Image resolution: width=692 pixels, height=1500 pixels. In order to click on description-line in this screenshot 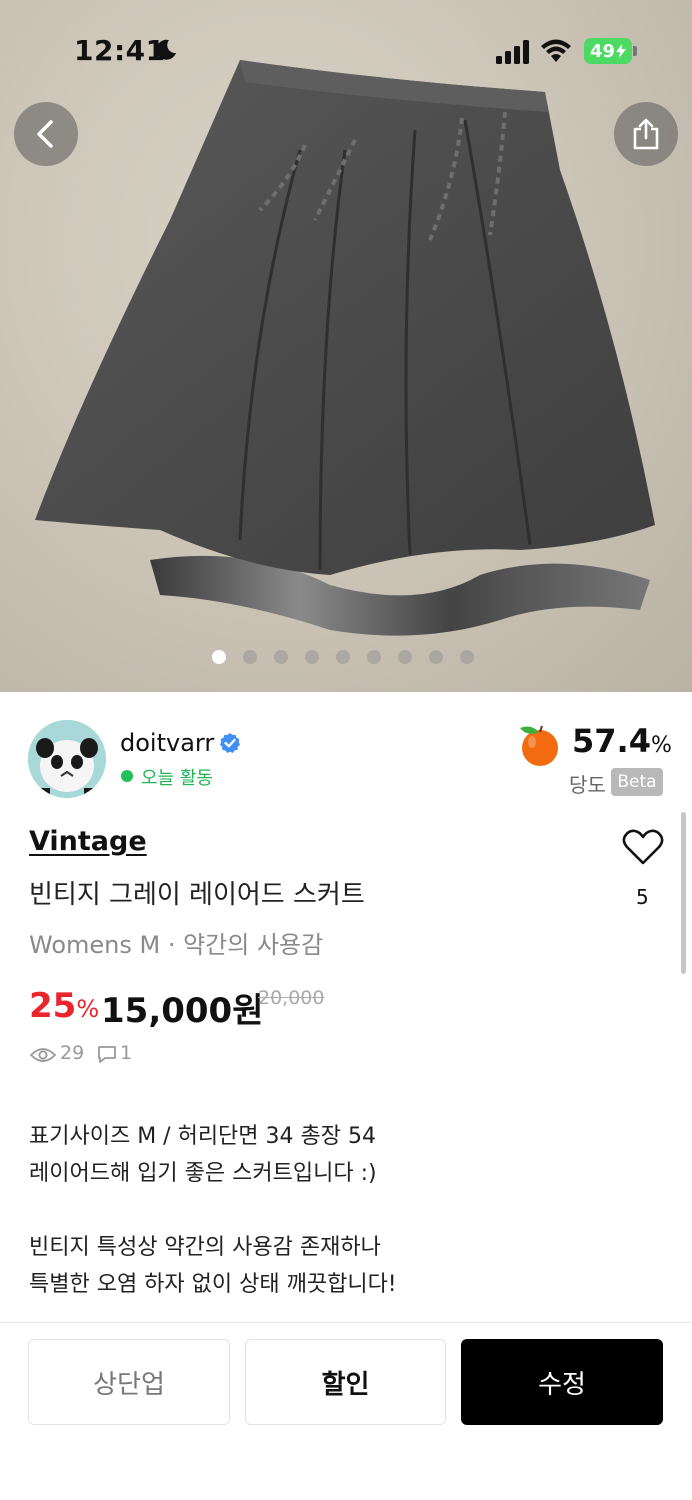, I will do `click(213, 1210)`.